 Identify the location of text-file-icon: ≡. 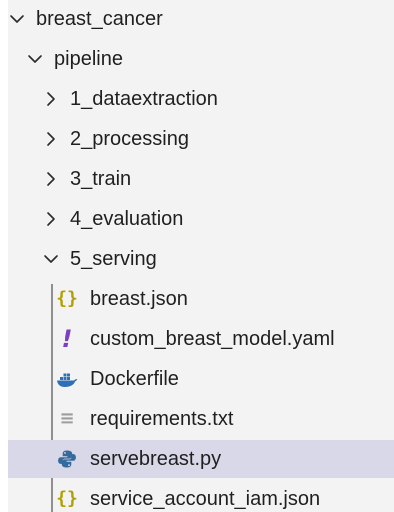
(67, 418).